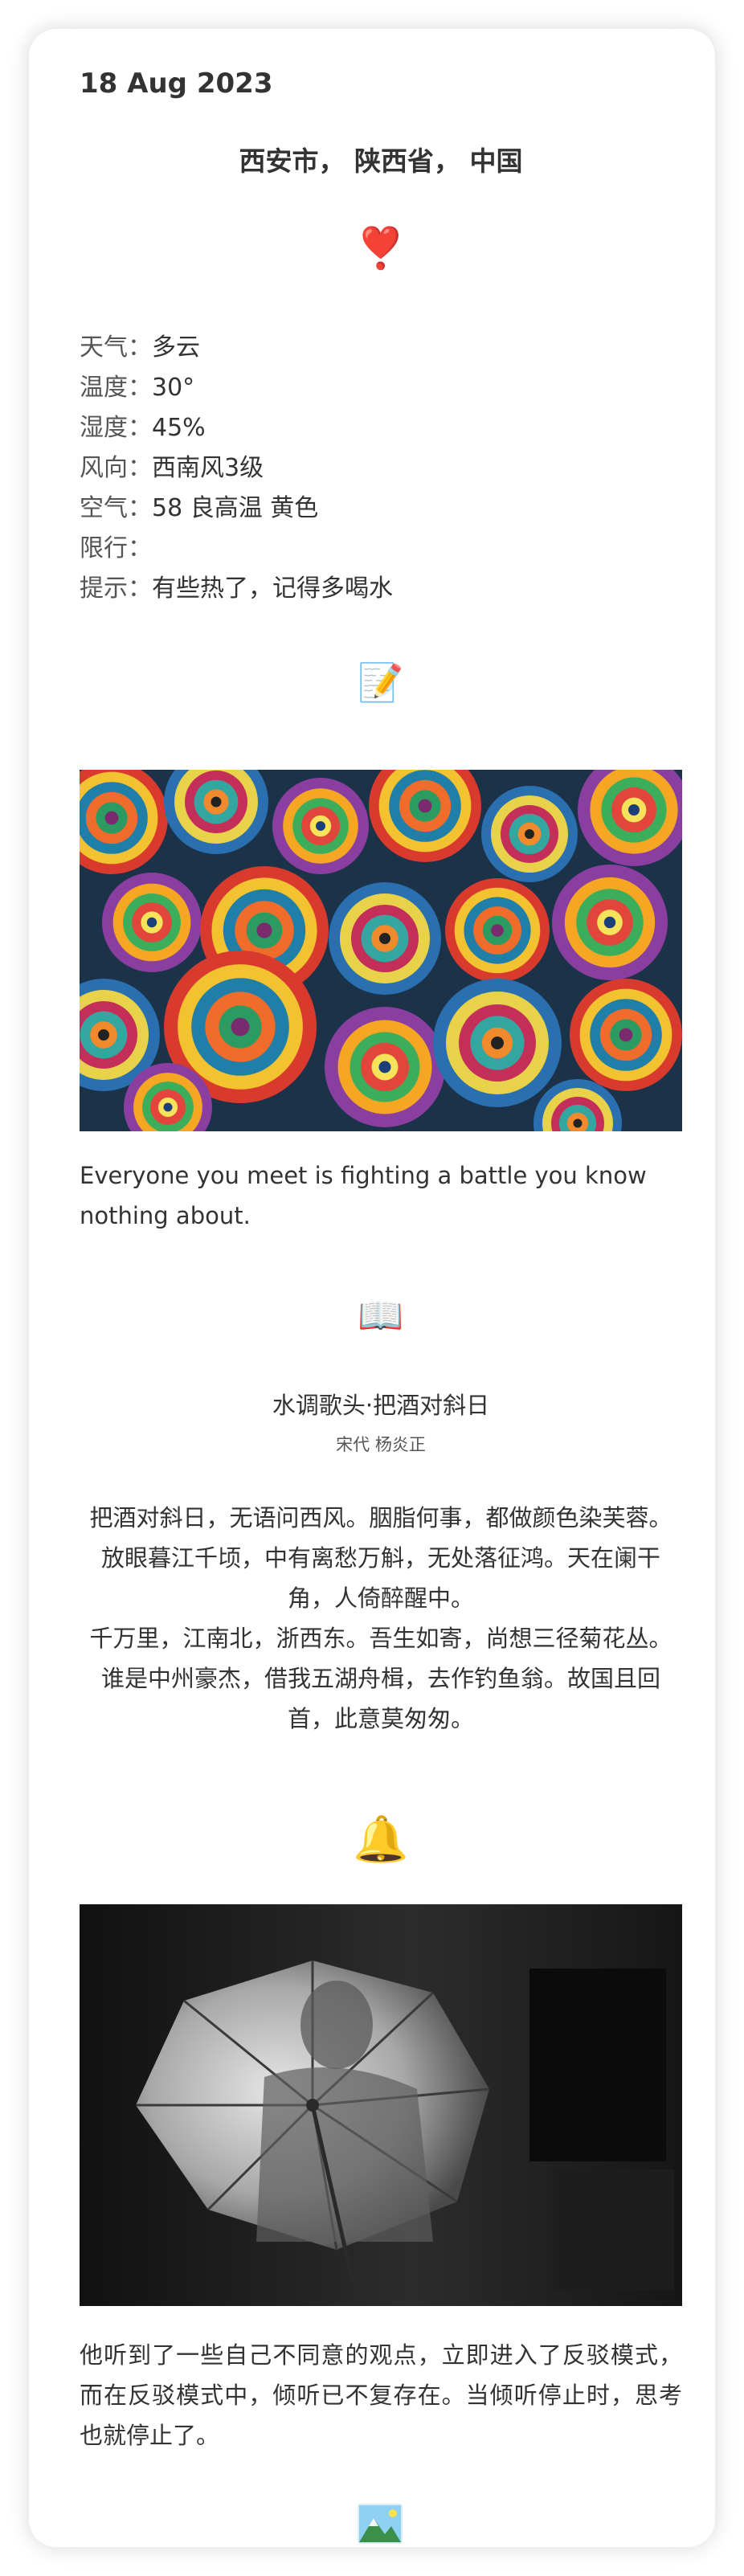 The width and height of the screenshot is (744, 2576). What do you see at coordinates (116, 348) in the screenshot?
I see `weather-label: 天气：` at bounding box center [116, 348].